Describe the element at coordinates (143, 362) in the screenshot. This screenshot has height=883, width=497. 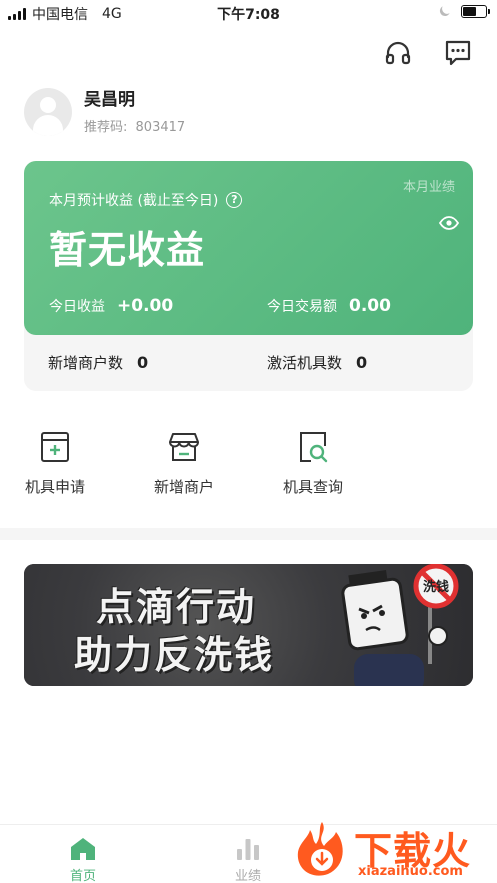
I see `new-merchants-value: 0` at that location.